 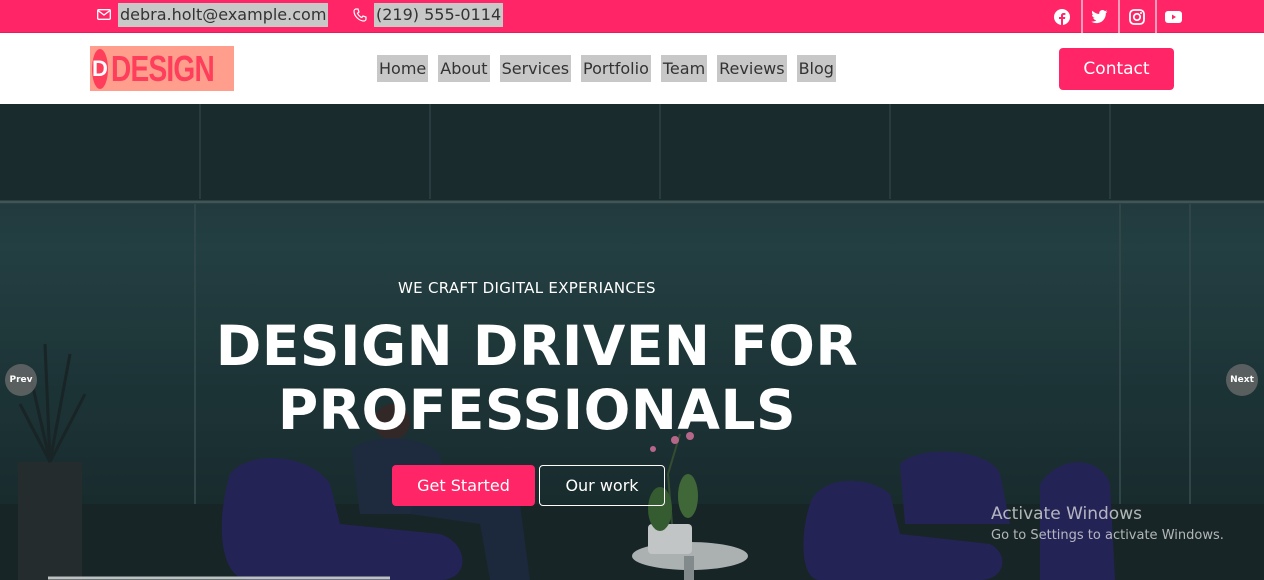 I want to click on logo-text: DESIGN, so click(x=162, y=68).